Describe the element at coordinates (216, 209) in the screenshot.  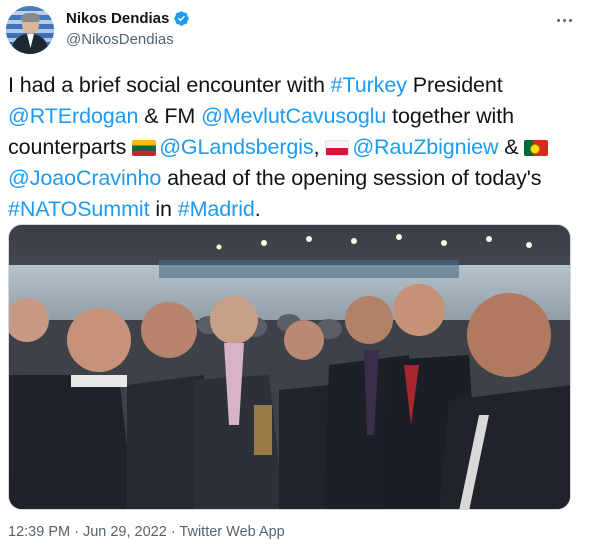
I see `hashtag-madrid: #Madrid` at that location.